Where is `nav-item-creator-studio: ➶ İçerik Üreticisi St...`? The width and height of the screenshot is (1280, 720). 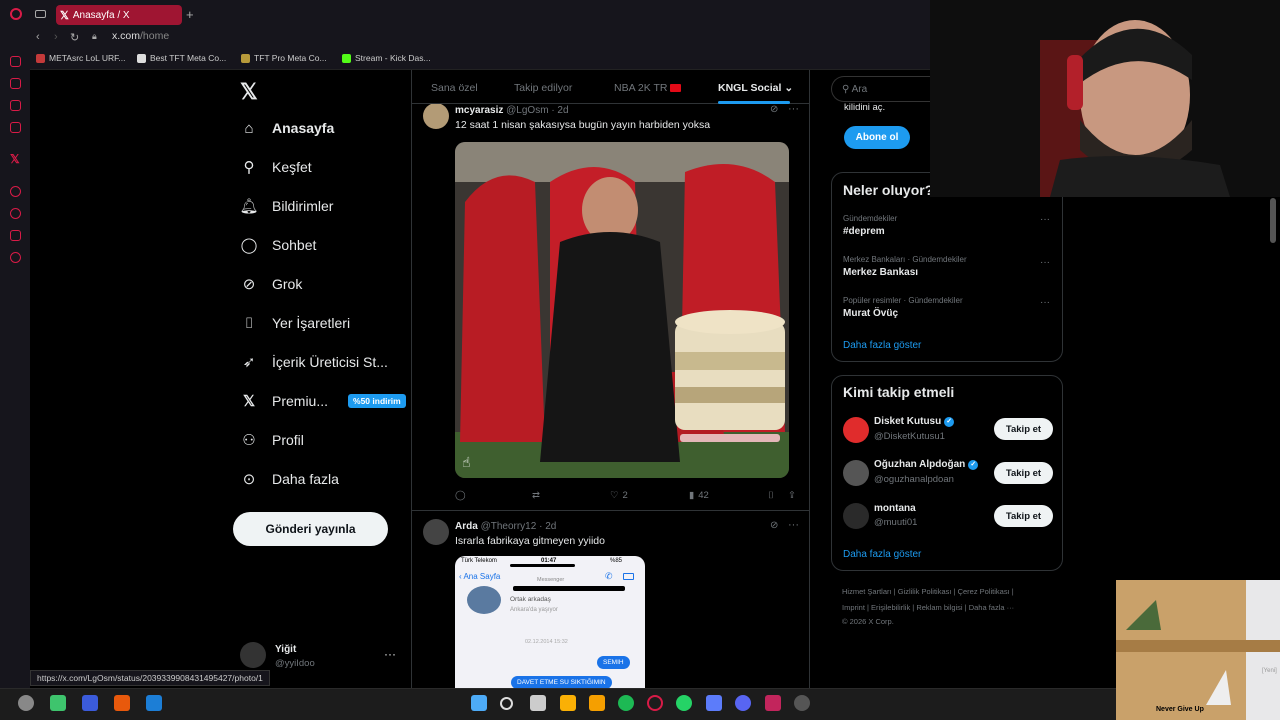 nav-item-creator-studio: ➶ İçerik Üreticisi St... is located at coordinates (314, 362).